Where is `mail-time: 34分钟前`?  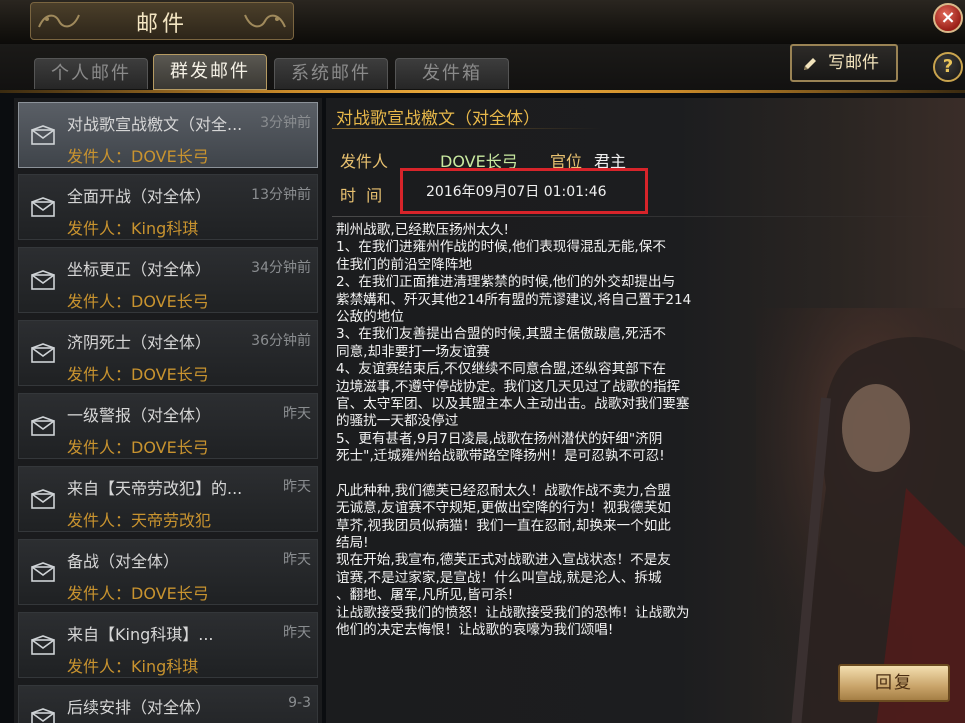 mail-time: 34分钟前 is located at coordinates (281, 268).